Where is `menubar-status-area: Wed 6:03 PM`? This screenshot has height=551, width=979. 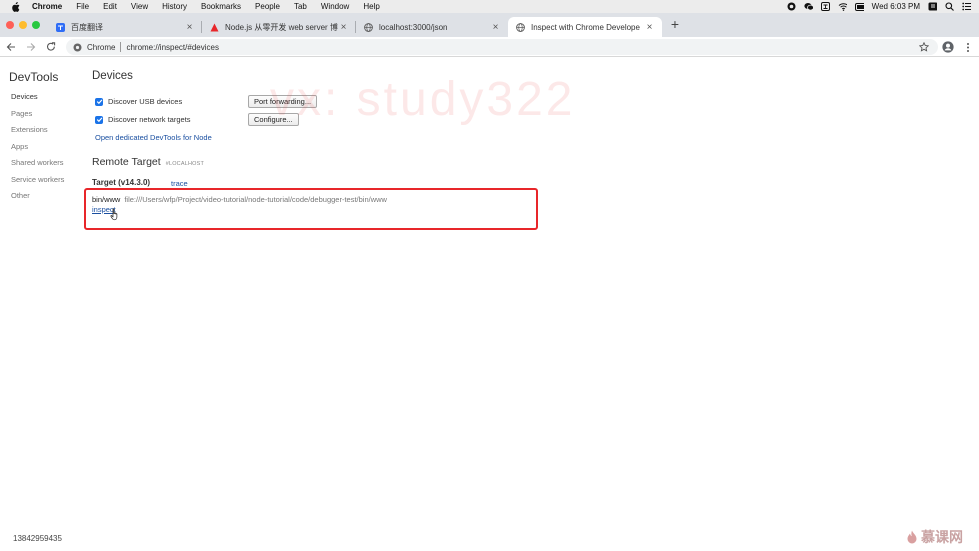 menubar-status-area: Wed 6:03 PM is located at coordinates (879, 6).